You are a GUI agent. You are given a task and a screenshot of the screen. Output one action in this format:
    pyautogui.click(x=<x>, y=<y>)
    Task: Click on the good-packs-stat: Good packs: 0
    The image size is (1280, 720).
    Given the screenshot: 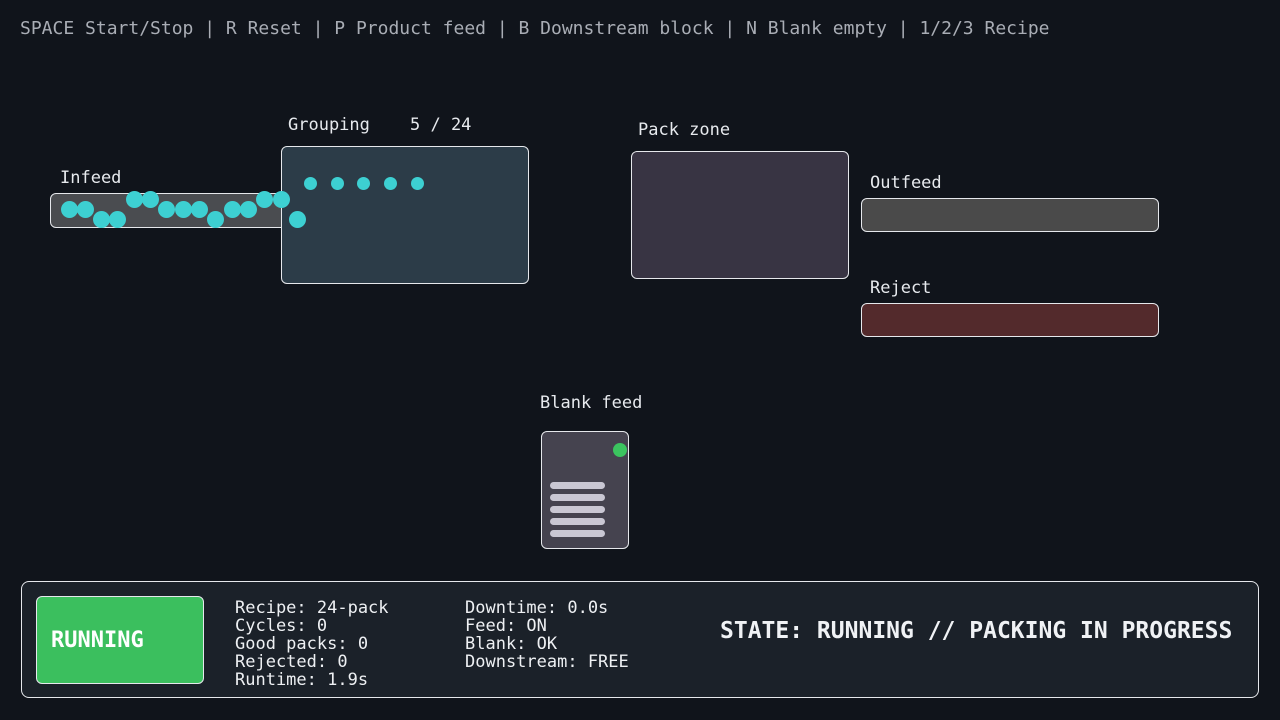 What is the action you would take?
    pyautogui.click(x=302, y=644)
    